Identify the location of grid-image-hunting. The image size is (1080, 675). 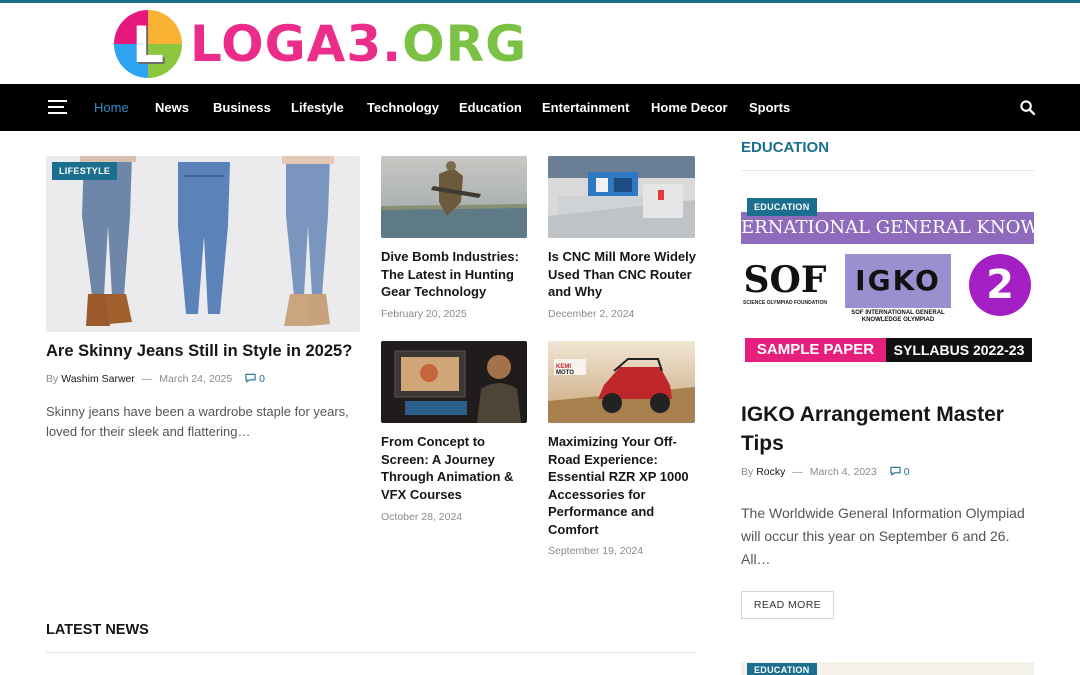
(454, 197).